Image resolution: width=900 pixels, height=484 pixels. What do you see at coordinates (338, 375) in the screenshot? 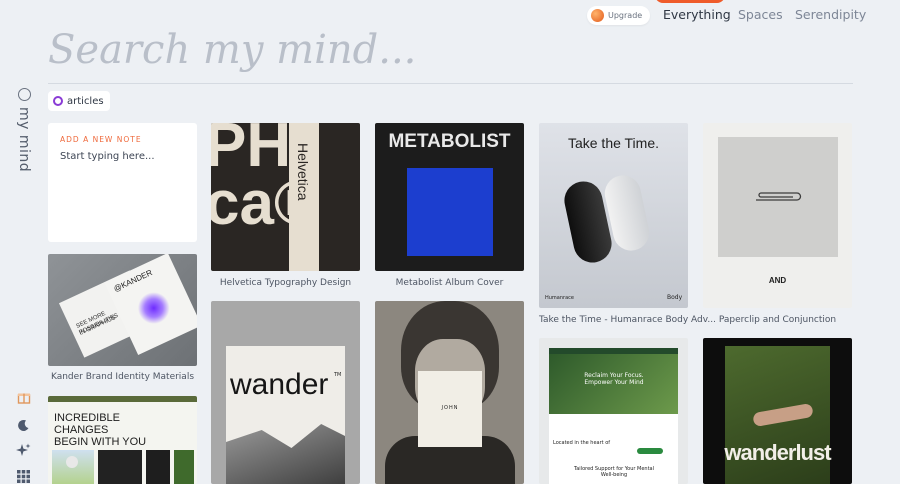
I see `wander-tm: TM` at bounding box center [338, 375].